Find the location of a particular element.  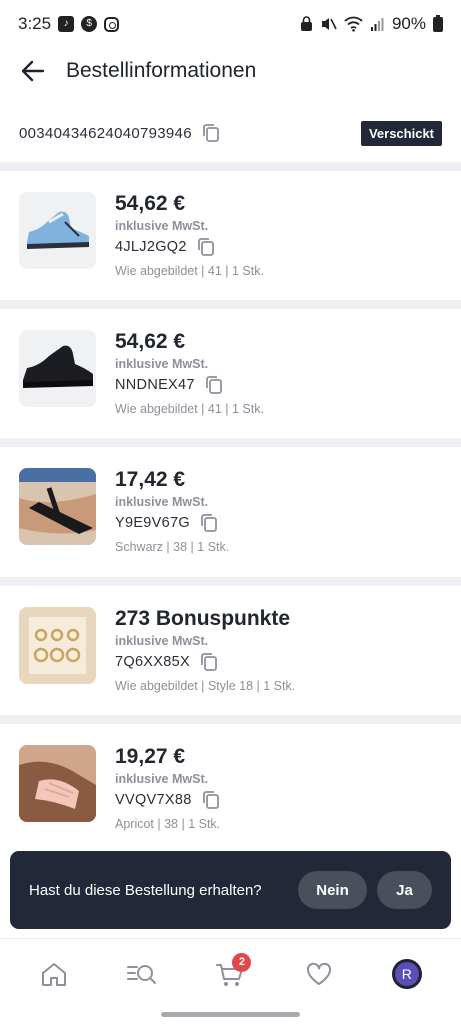

battery-icon is located at coordinates (438, 23).